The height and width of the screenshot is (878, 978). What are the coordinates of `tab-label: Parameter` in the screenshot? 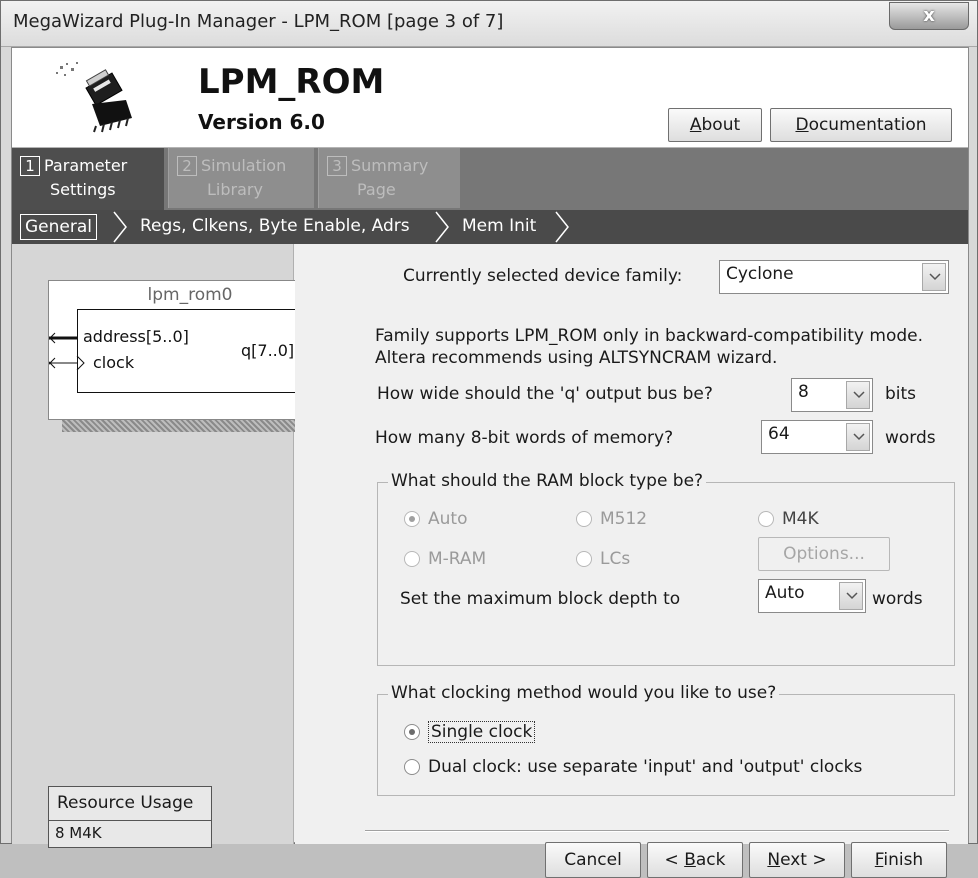 It's located at (86, 165).